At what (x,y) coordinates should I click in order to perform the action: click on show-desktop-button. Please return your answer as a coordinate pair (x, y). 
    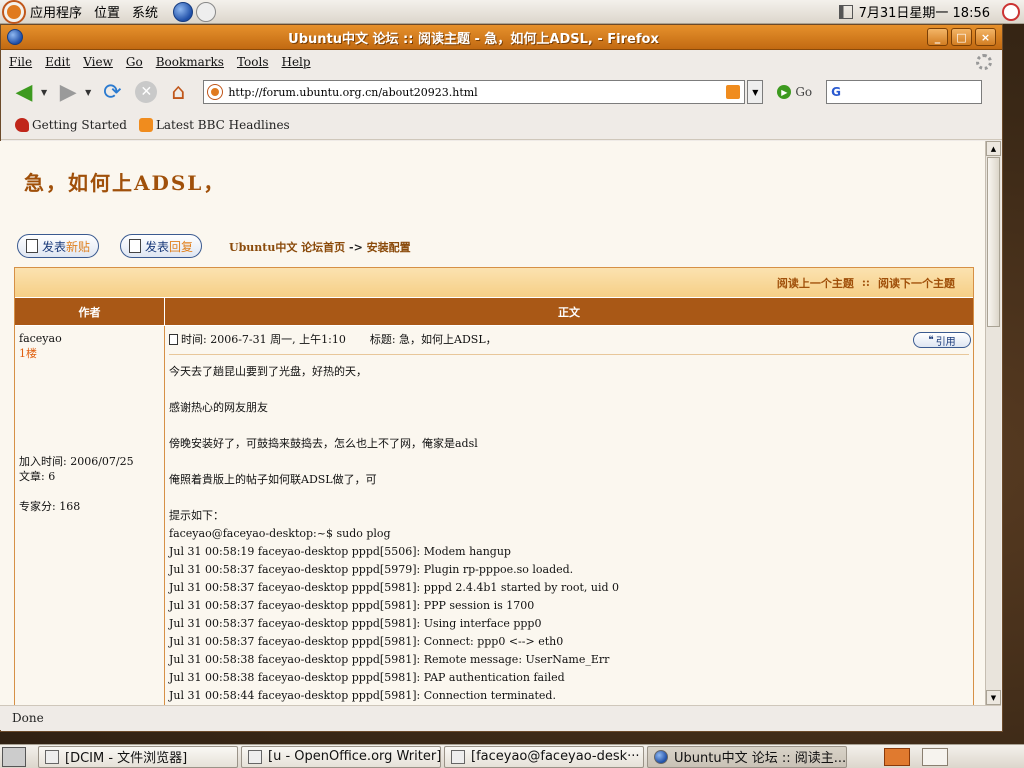
    Looking at the image, I should click on (14, 756).